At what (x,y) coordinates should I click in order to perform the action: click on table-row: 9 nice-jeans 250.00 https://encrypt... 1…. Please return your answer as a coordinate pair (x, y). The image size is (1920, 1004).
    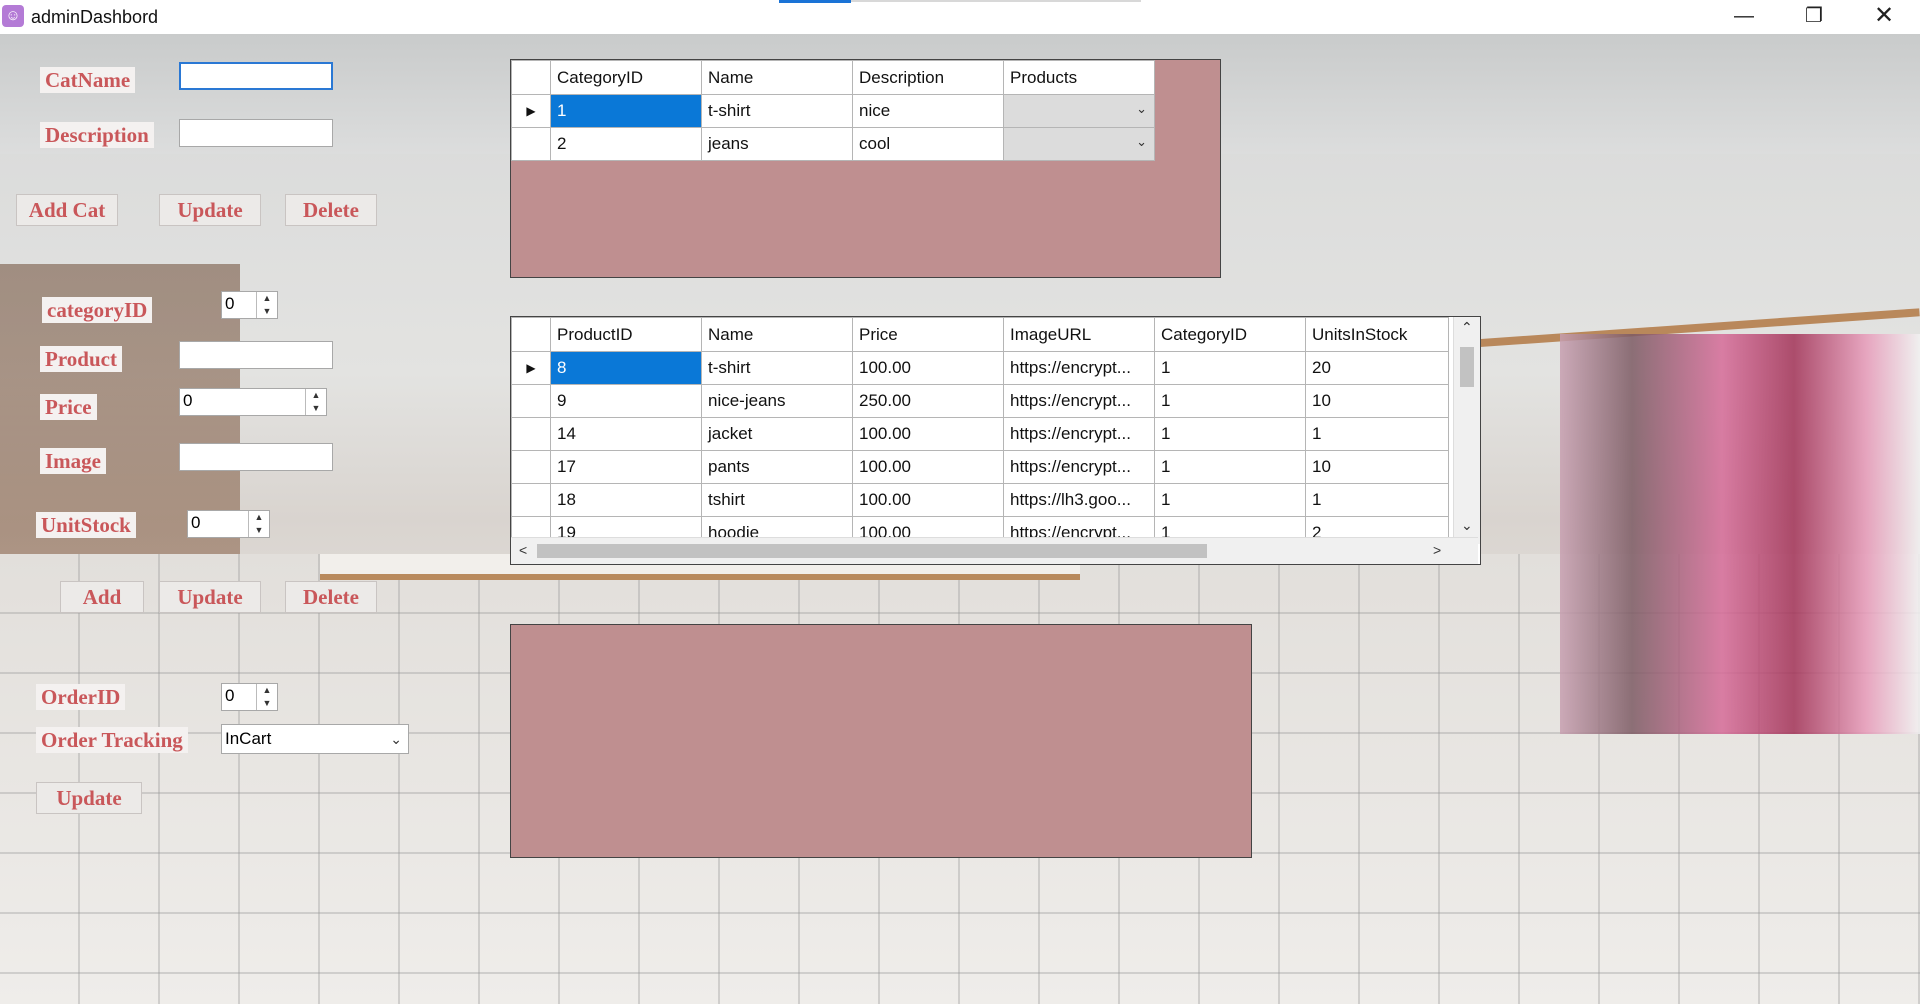
    Looking at the image, I should click on (980, 401).